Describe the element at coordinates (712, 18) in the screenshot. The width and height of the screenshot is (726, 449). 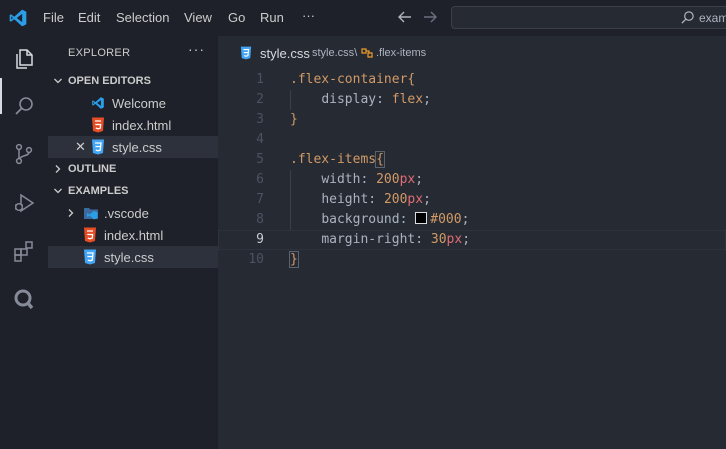
I see `search-placeholder: examples` at that location.